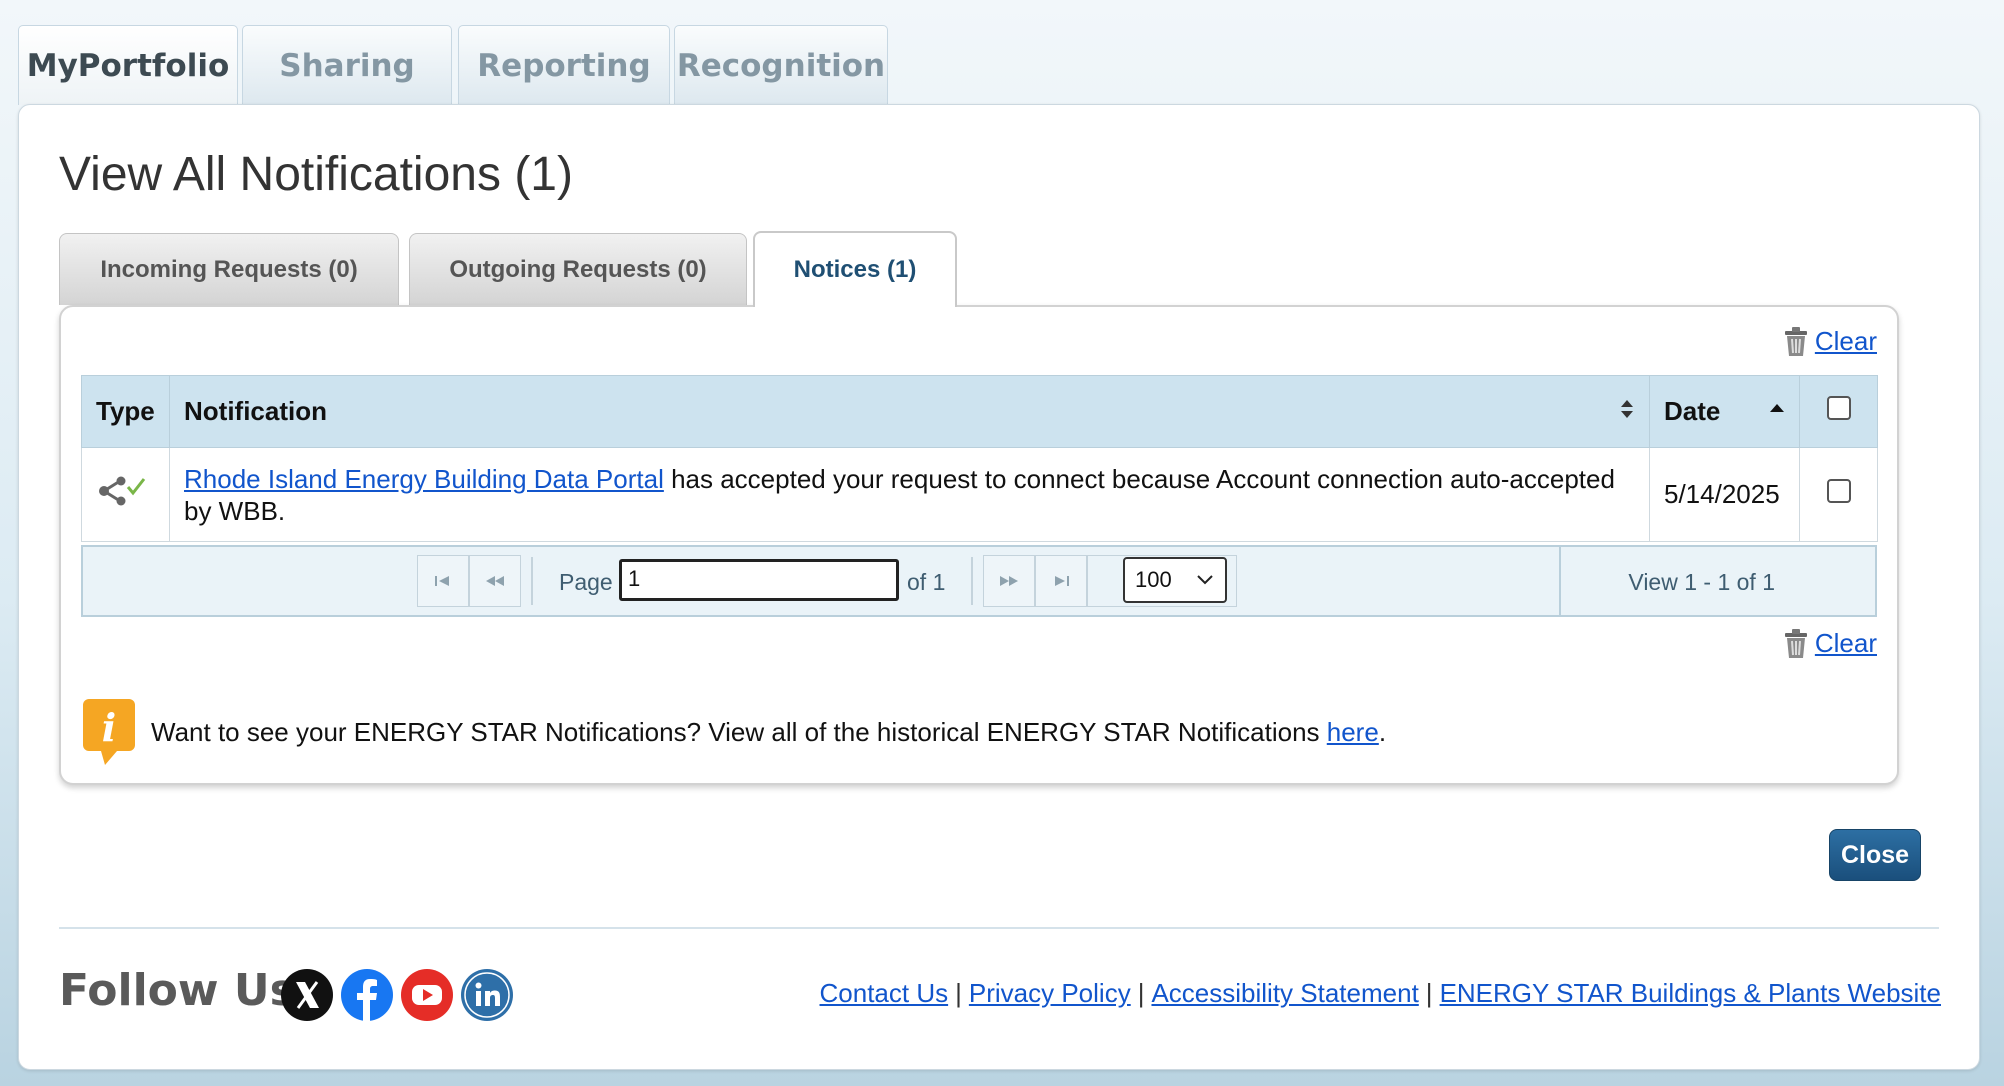 Image resolution: width=2004 pixels, height=1086 pixels. Describe the element at coordinates (1875, 855) in the screenshot. I see `close-button: Close` at that location.